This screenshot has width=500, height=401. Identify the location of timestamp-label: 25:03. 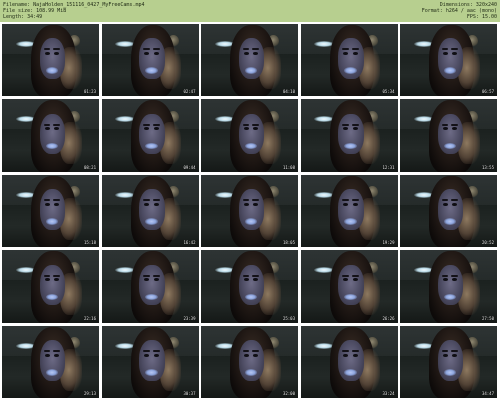
(288, 318).